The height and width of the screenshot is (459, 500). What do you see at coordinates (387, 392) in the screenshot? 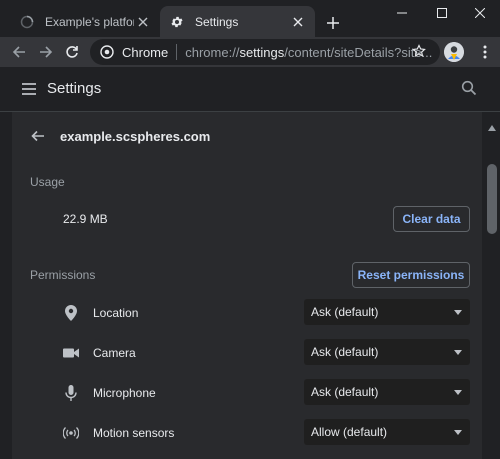
I see `microphone-select: Ask (default)` at bounding box center [387, 392].